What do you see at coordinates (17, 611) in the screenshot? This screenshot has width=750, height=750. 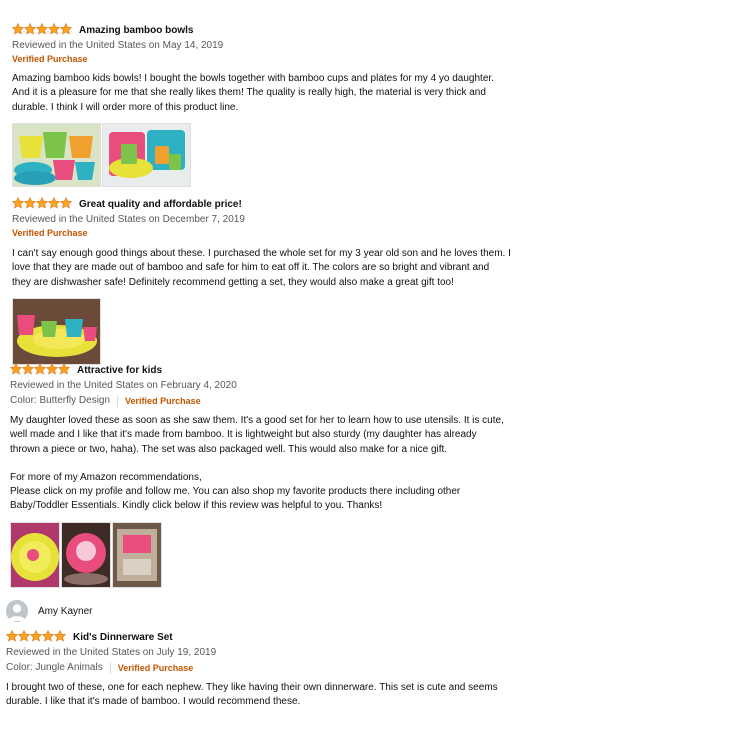 I see `default-avatar-icon` at bounding box center [17, 611].